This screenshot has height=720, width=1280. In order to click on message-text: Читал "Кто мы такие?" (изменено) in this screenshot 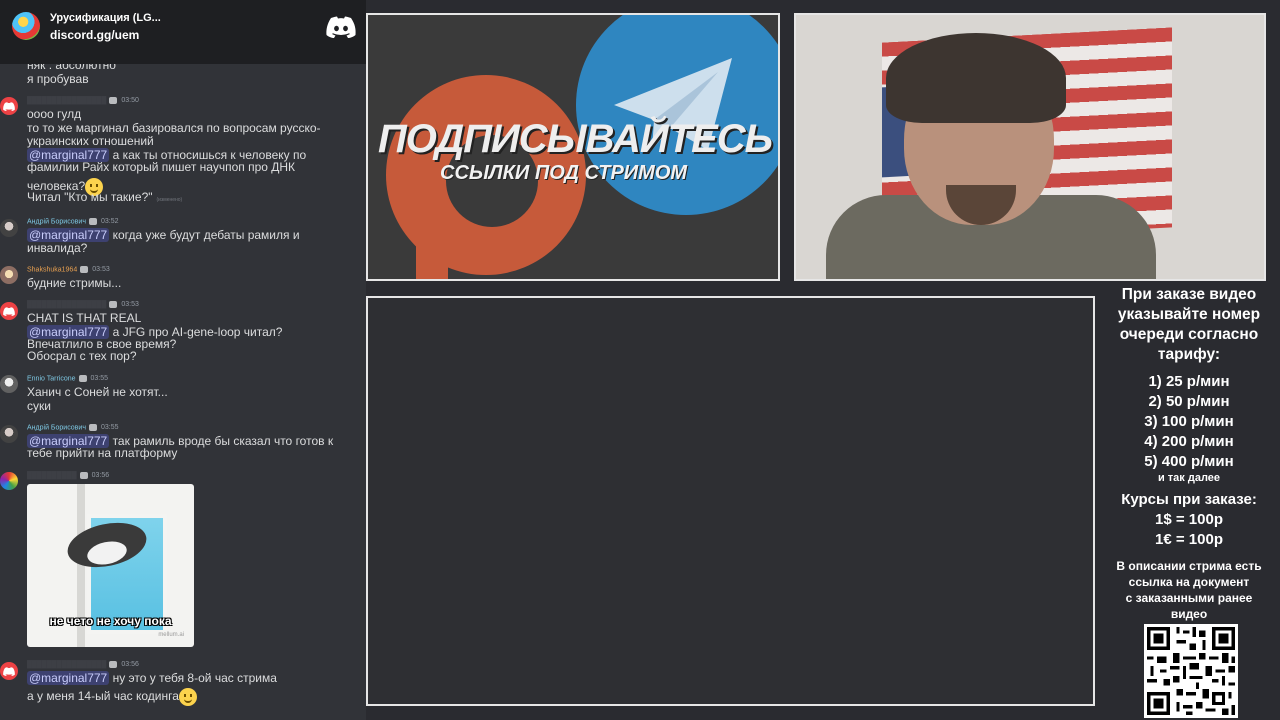, I will do `click(105, 197)`.